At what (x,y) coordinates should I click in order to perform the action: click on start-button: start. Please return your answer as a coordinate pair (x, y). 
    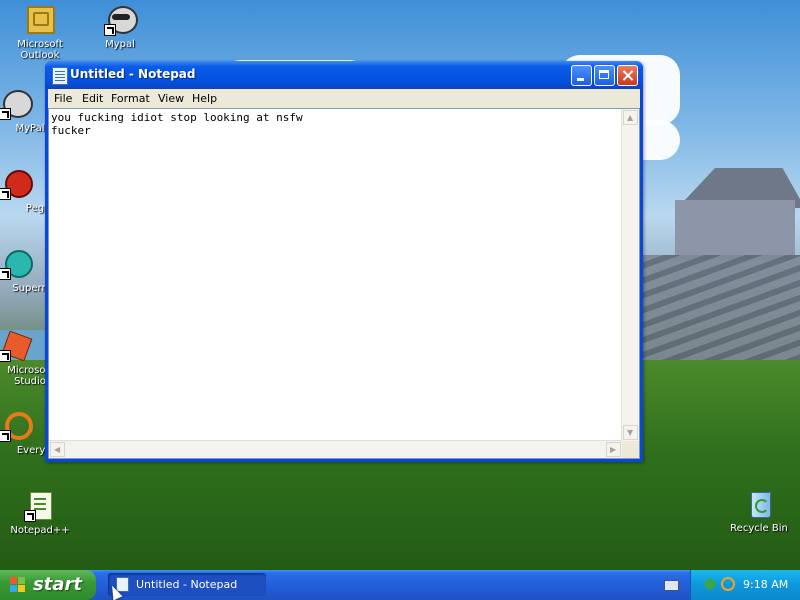
    Looking at the image, I should click on (48, 585).